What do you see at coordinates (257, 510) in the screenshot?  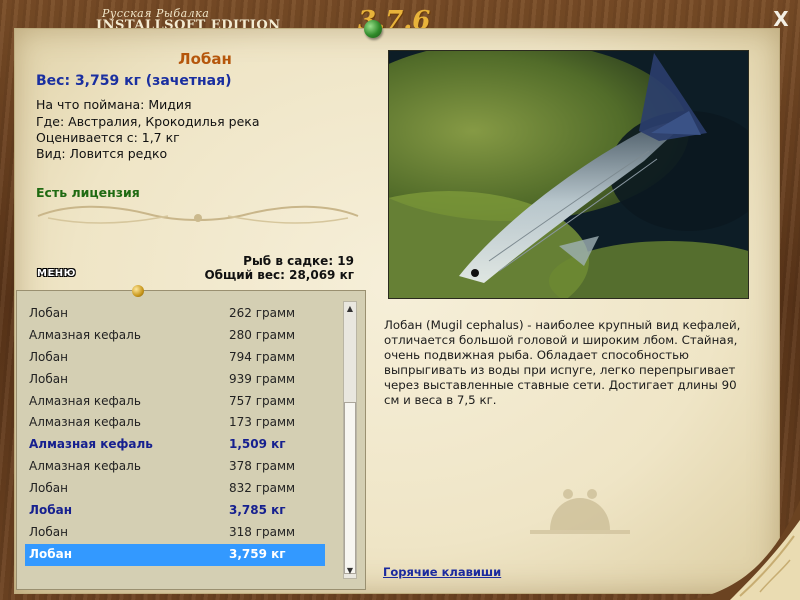 I see `list-item-weight: 3,785 кг` at bounding box center [257, 510].